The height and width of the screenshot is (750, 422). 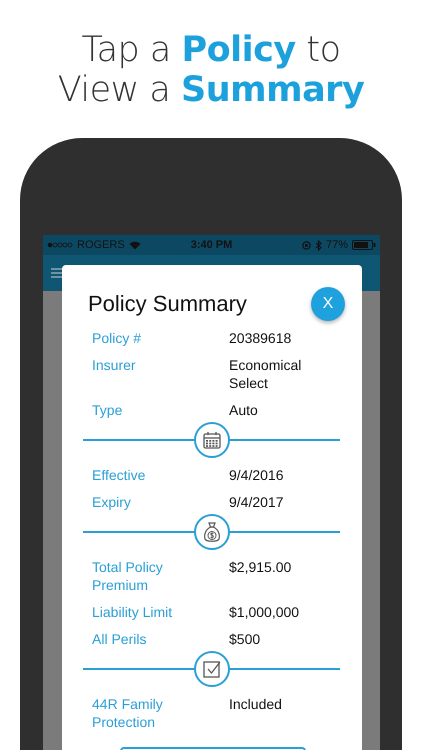 What do you see at coordinates (133, 612) in the screenshot?
I see `field-label: Liability Limit` at bounding box center [133, 612].